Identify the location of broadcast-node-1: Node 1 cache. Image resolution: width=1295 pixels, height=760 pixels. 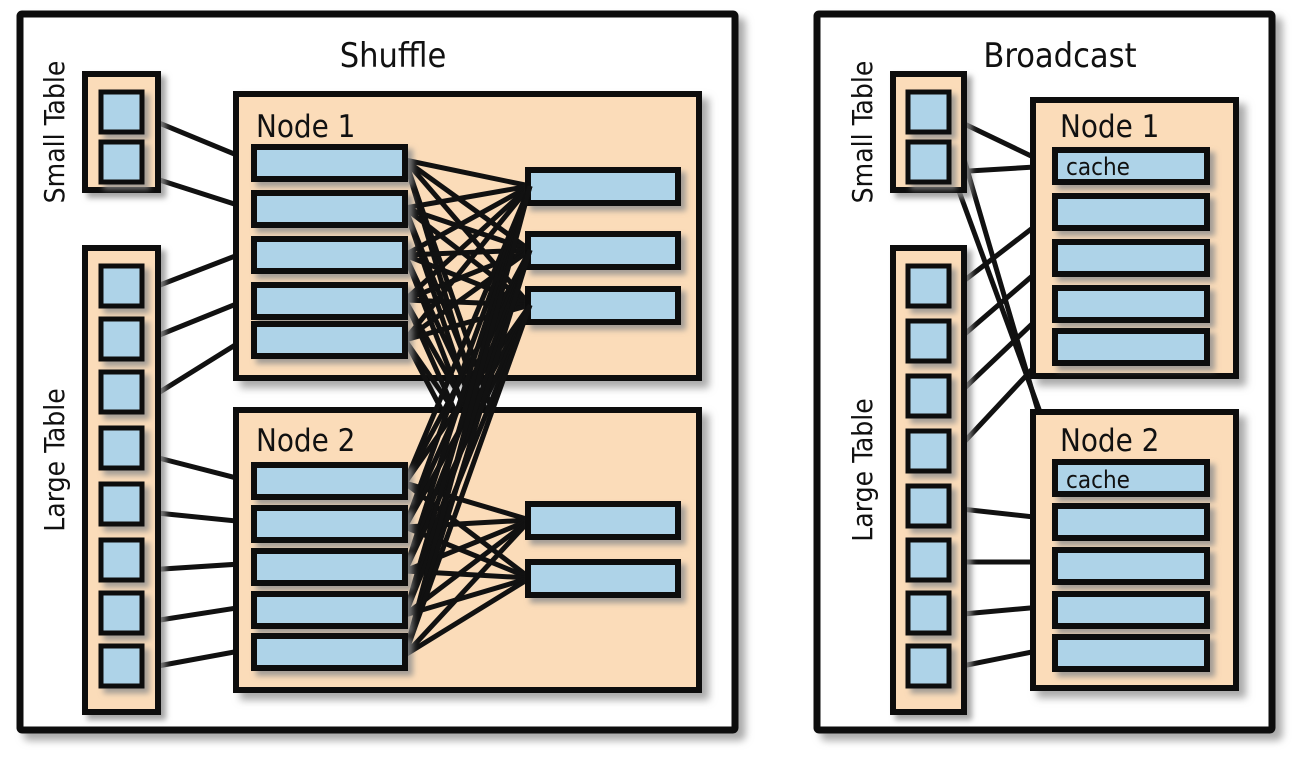
(1134, 238).